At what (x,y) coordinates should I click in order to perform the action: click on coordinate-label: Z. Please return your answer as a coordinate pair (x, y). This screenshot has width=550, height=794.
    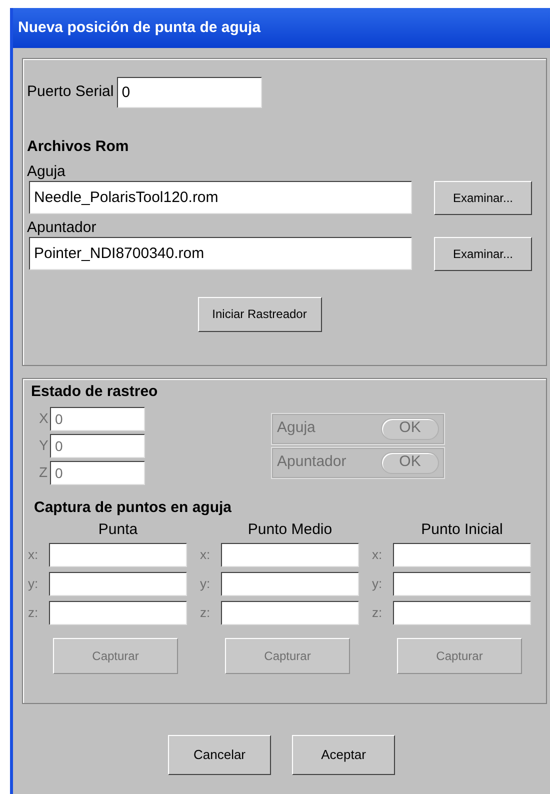
    Looking at the image, I should click on (44, 472).